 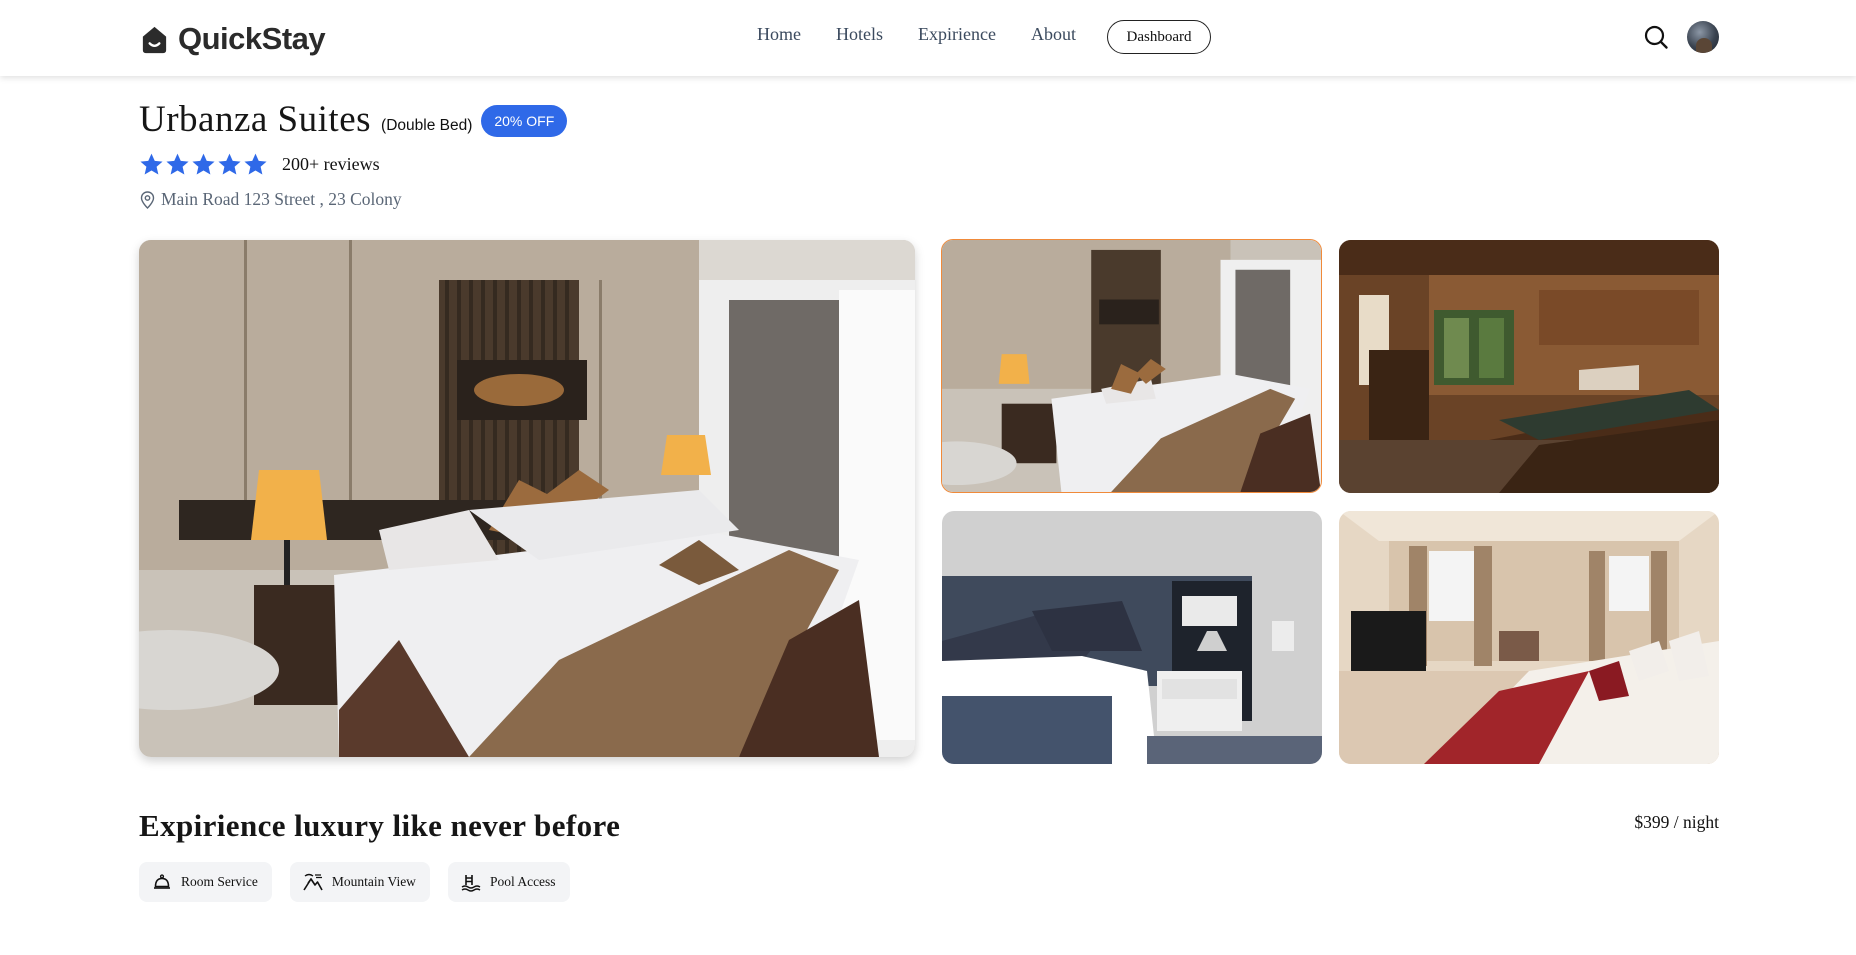 What do you see at coordinates (255, 119) in the screenshot?
I see `hotel-name: Urbanza Suites` at bounding box center [255, 119].